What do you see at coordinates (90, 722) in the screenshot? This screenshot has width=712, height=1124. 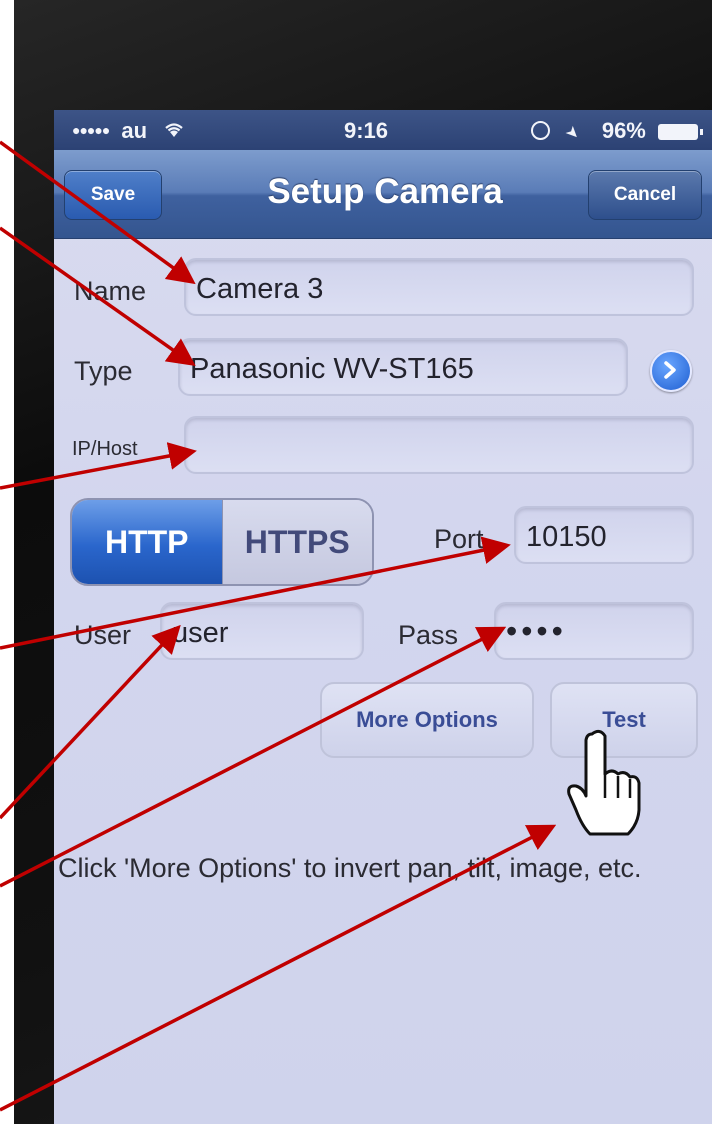 I see `arrow-to-user-field` at bounding box center [90, 722].